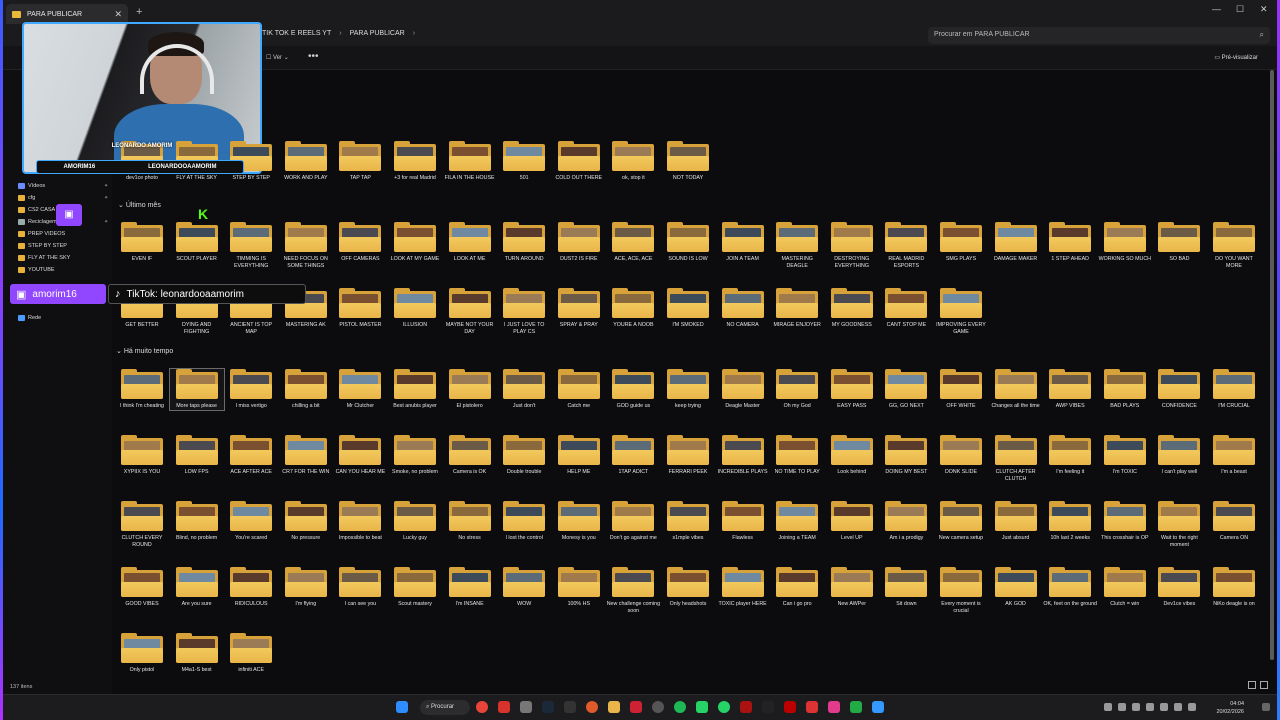  Describe the element at coordinates (579, 161) in the screenshot. I see `folder-item: COLD OUT THERE` at that location.